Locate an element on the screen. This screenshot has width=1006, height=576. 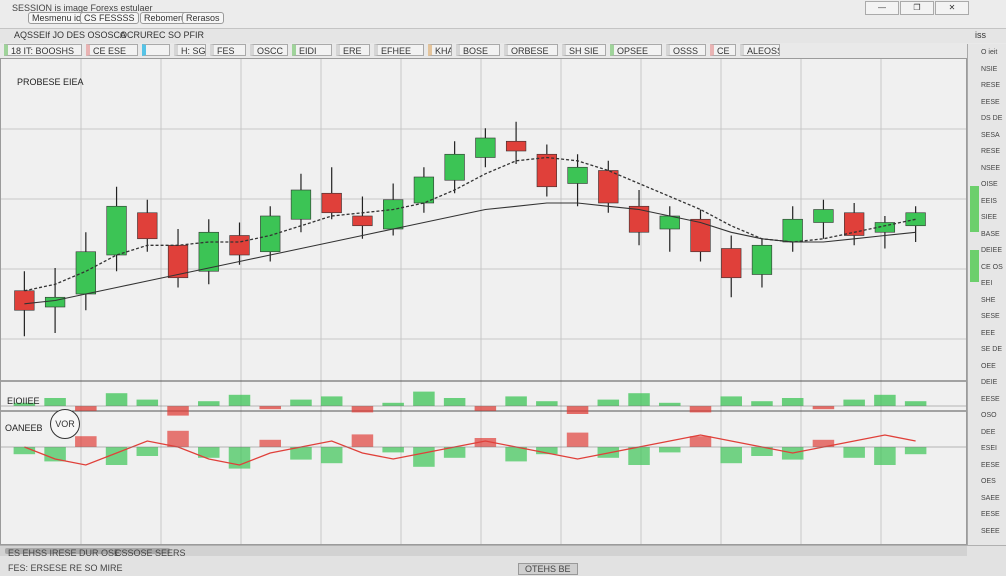
symbol-tab-9: EFHEE is located at coordinates (399, 50).